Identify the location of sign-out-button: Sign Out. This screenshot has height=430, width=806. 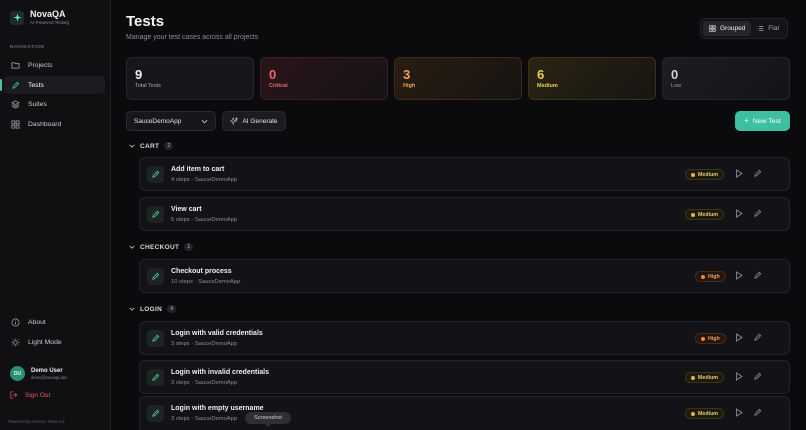
(30, 395).